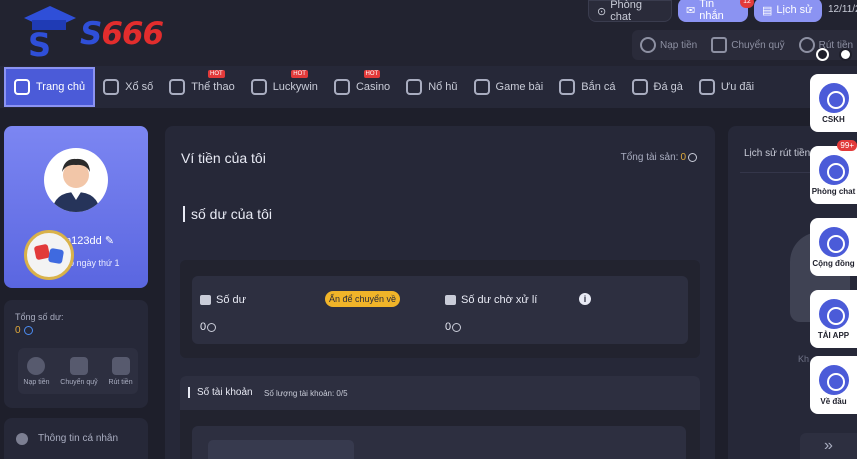  What do you see at coordinates (201, 87) in the screenshot?
I see `nav-sports: Thể thao HOT` at bounding box center [201, 87].